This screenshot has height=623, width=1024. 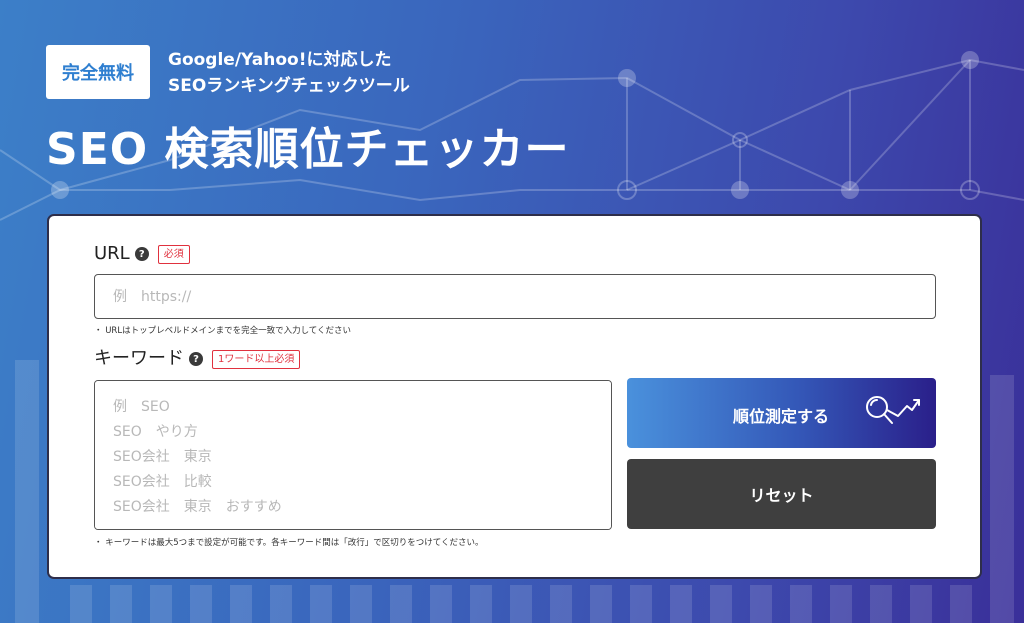 I want to click on url-label-row: URL ? 必須, so click(x=142, y=254).